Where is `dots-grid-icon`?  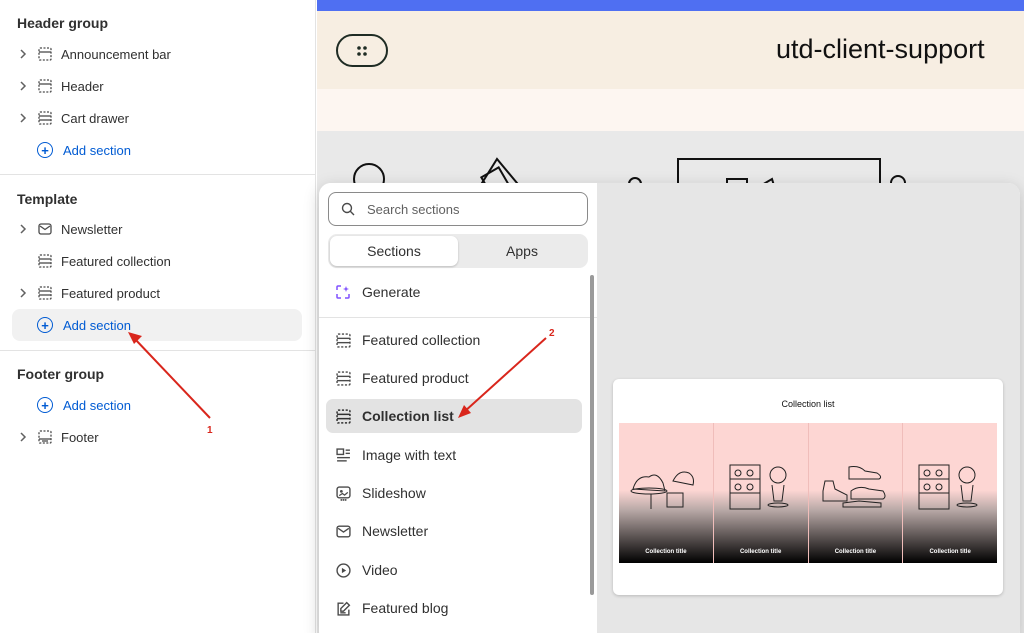
dots-grid-icon is located at coordinates (362, 50).